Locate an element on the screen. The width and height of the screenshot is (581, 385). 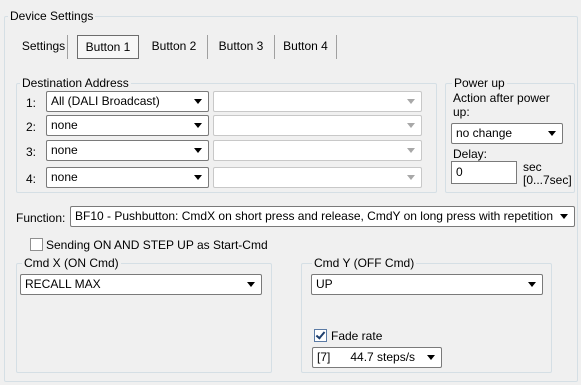
delay-unit: sec is located at coordinates (532, 167).